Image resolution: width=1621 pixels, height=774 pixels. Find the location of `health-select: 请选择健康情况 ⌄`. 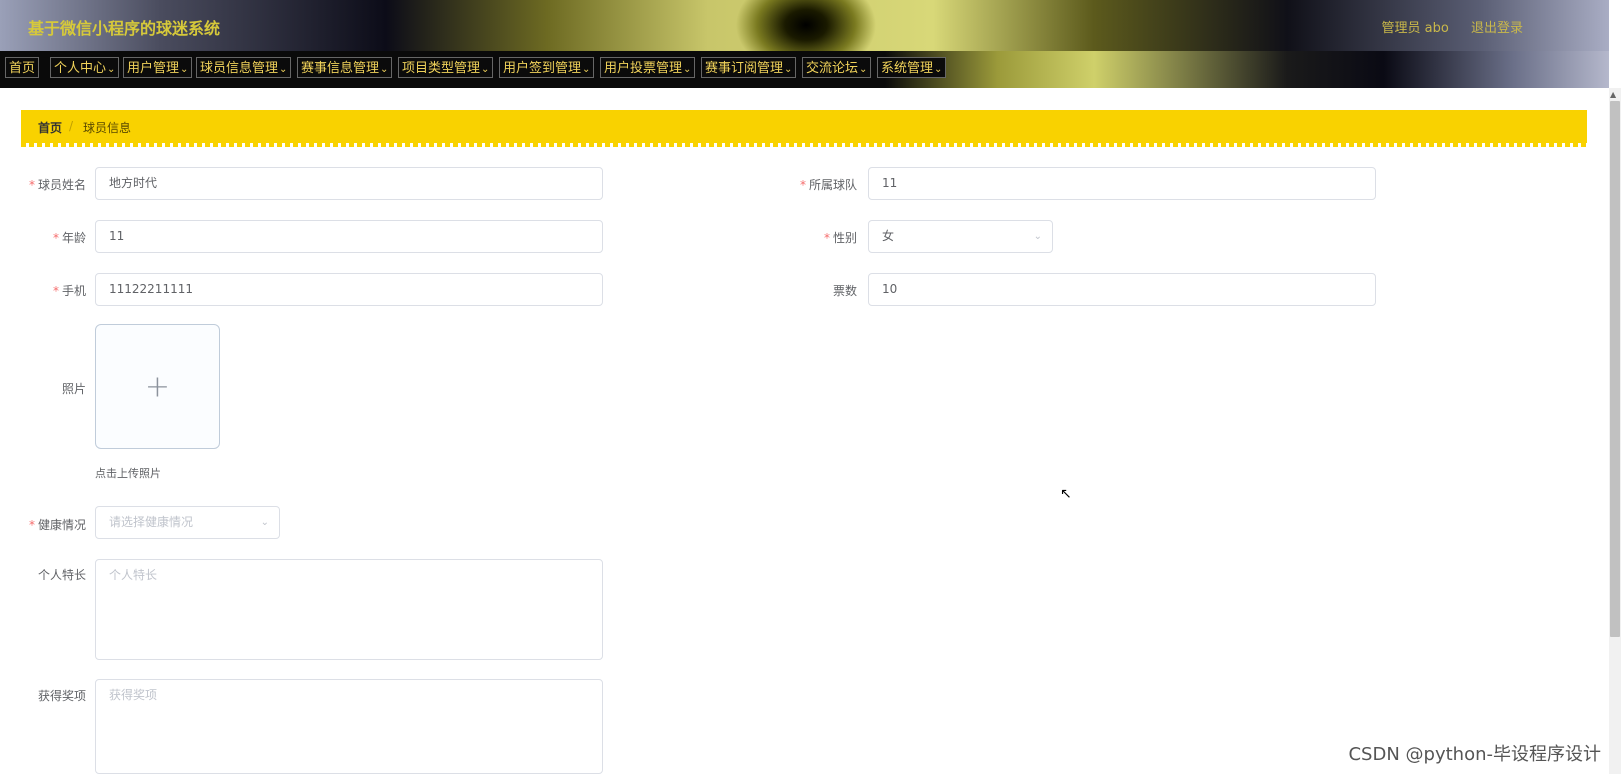

health-select: 请选择健康情况 ⌄ is located at coordinates (187, 522).